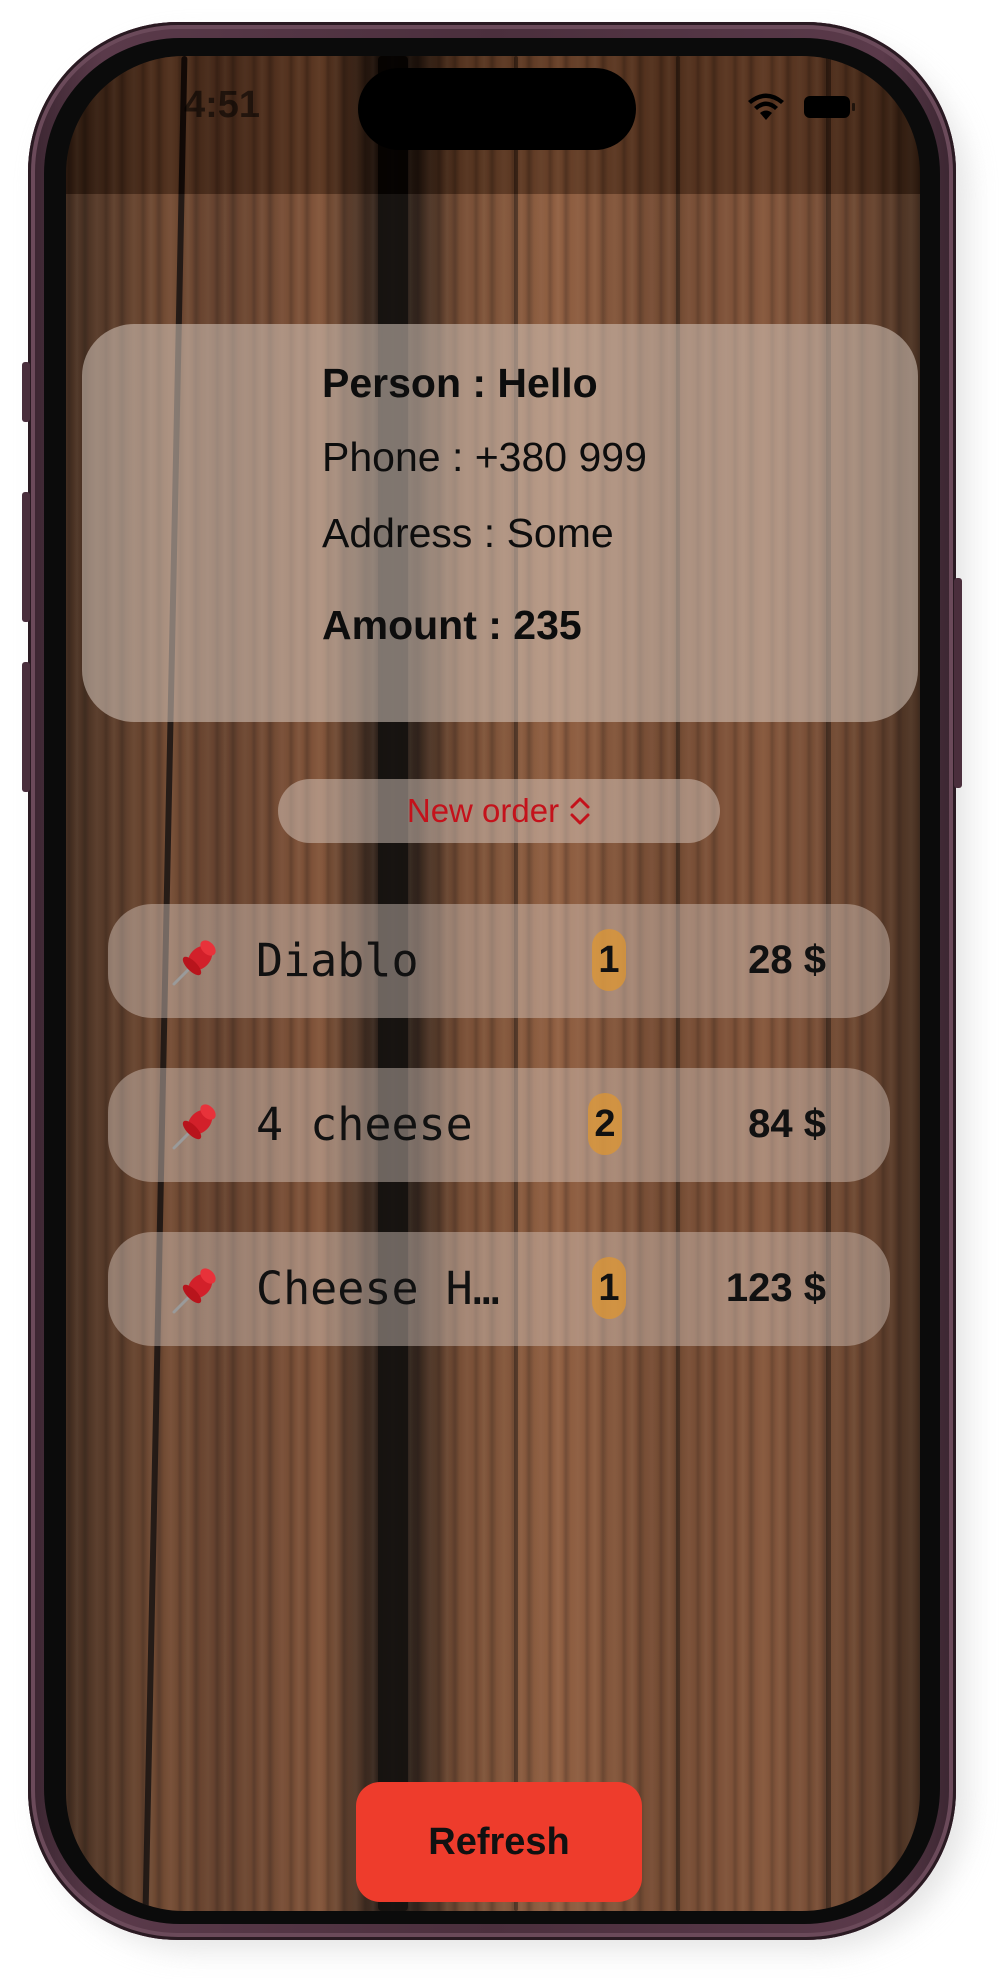  I want to click on order-status-picker: New order, so click(499, 811).